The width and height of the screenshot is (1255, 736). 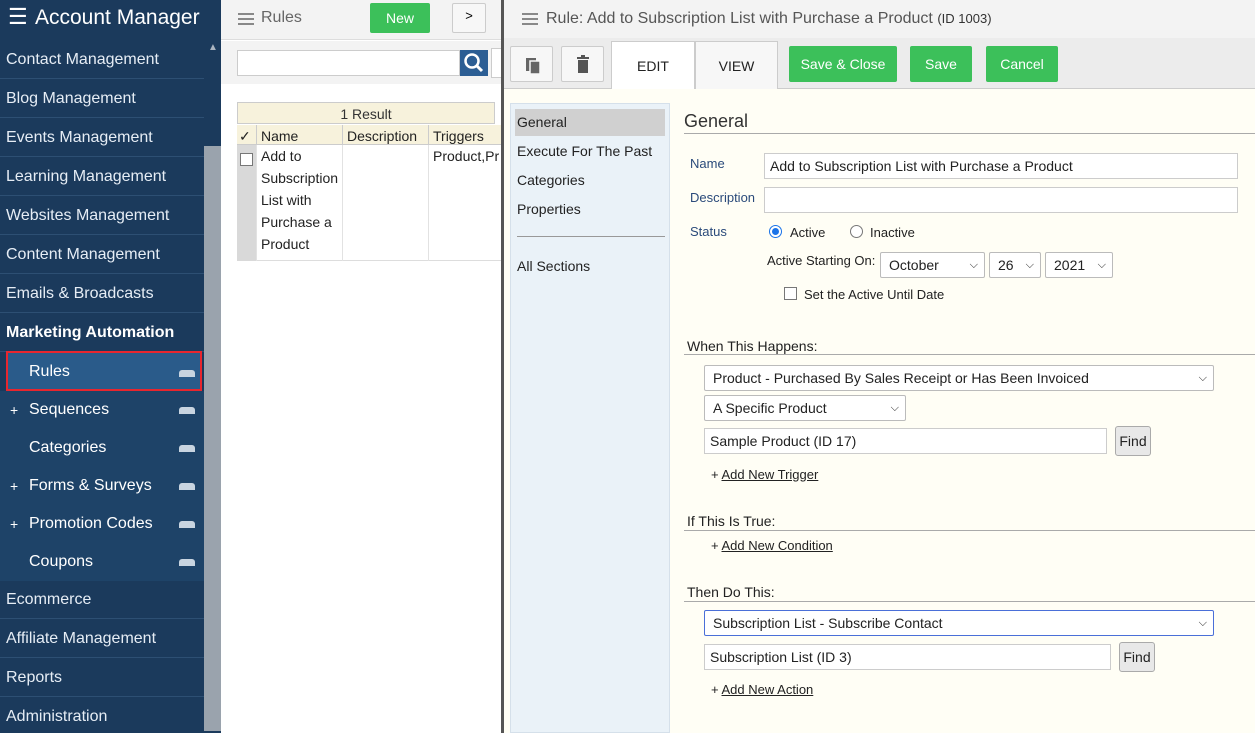 What do you see at coordinates (1001, 166) in the screenshot?
I see `name-field` at bounding box center [1001, 166].